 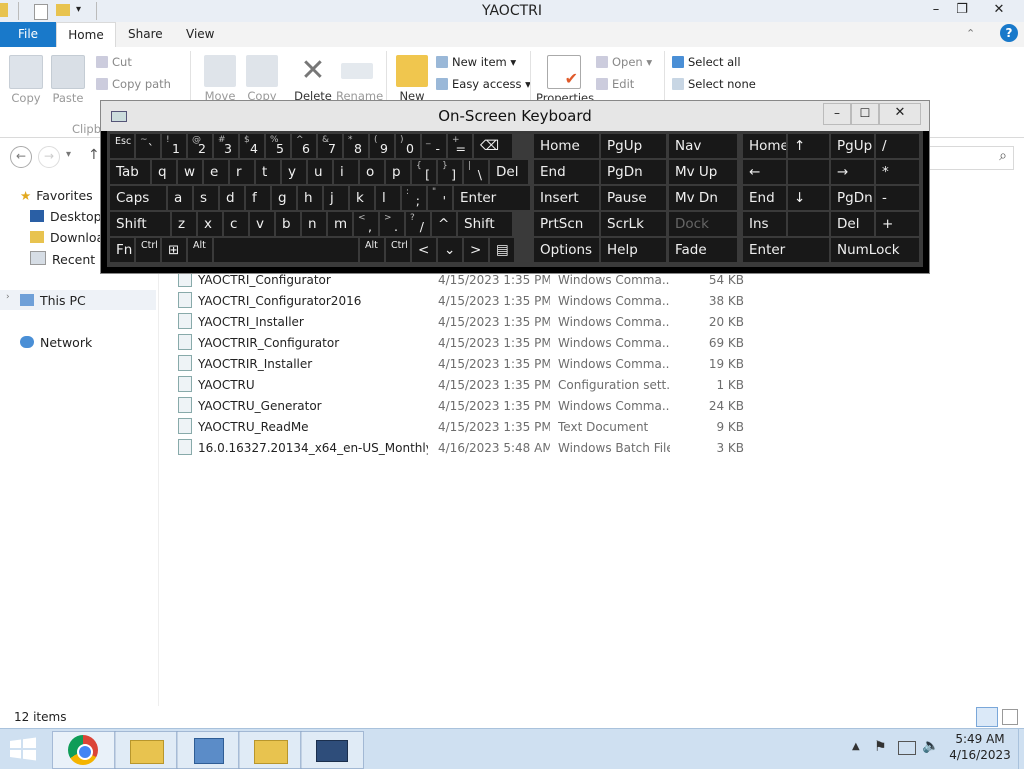 What do you see at coordinates (359, 79) in the screenshot?
I see `rename-button: Rename` at bounding box center [359, 79].